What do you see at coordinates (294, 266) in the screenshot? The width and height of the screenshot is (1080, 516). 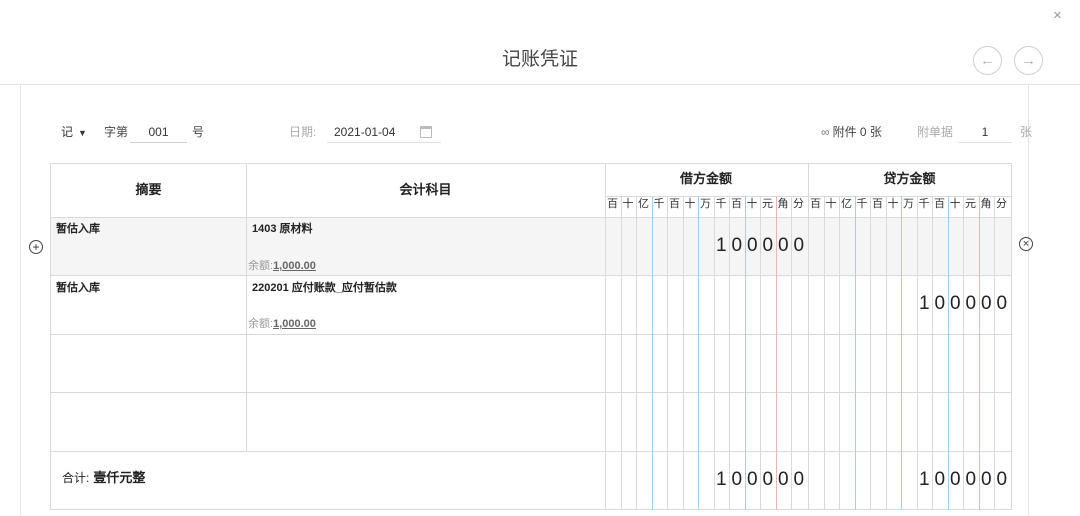 I see `balance-value: 1,000.00` at bounding box center [294, 266].